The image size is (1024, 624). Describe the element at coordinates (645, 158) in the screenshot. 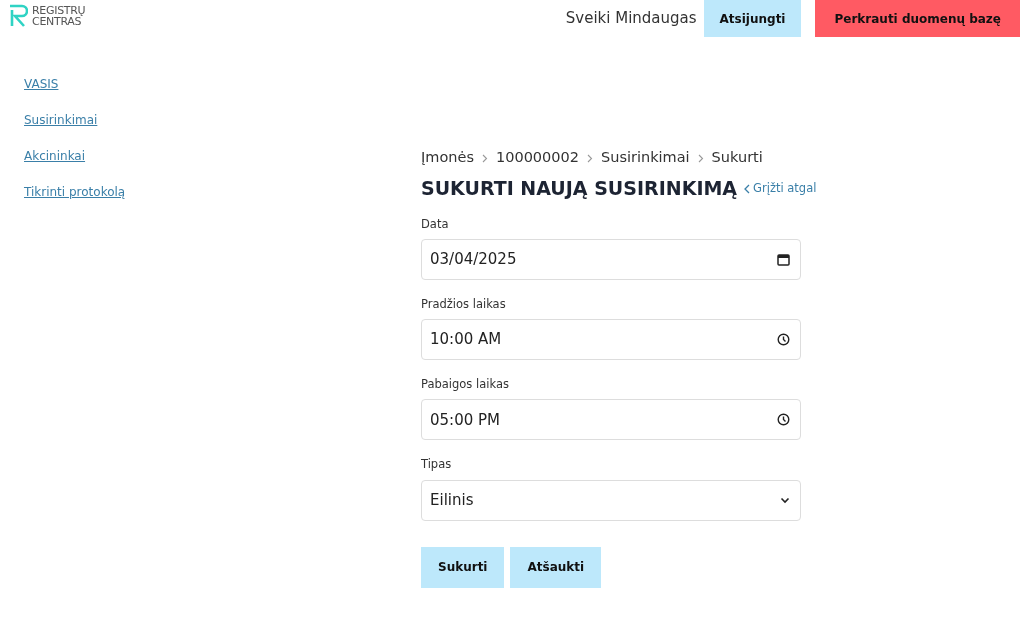

I see `breadcrumb-item: Susirinkimai` at that location.